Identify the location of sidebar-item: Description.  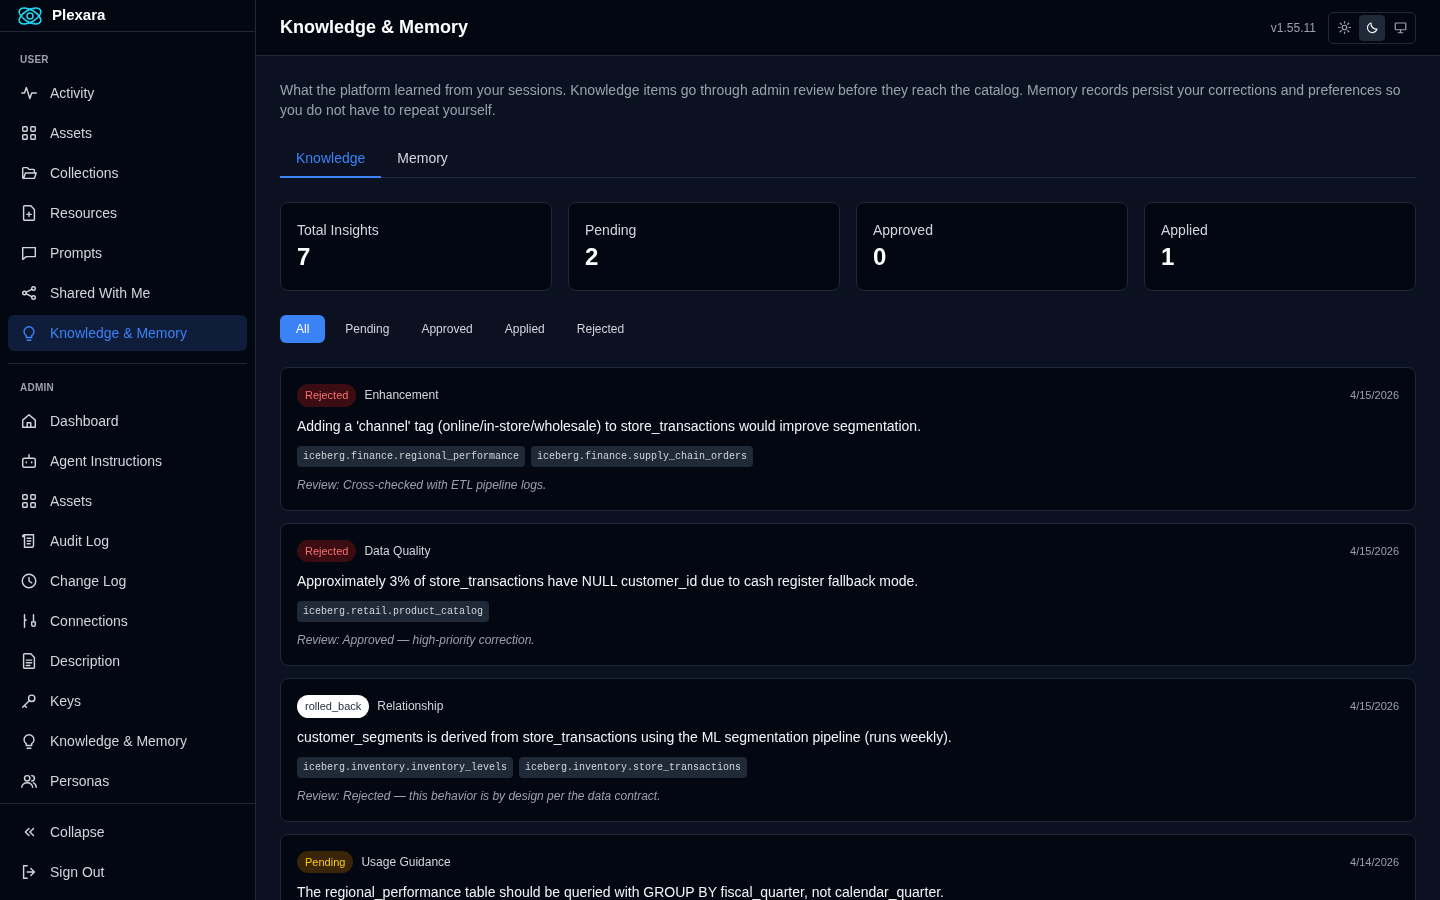
(127, 661).